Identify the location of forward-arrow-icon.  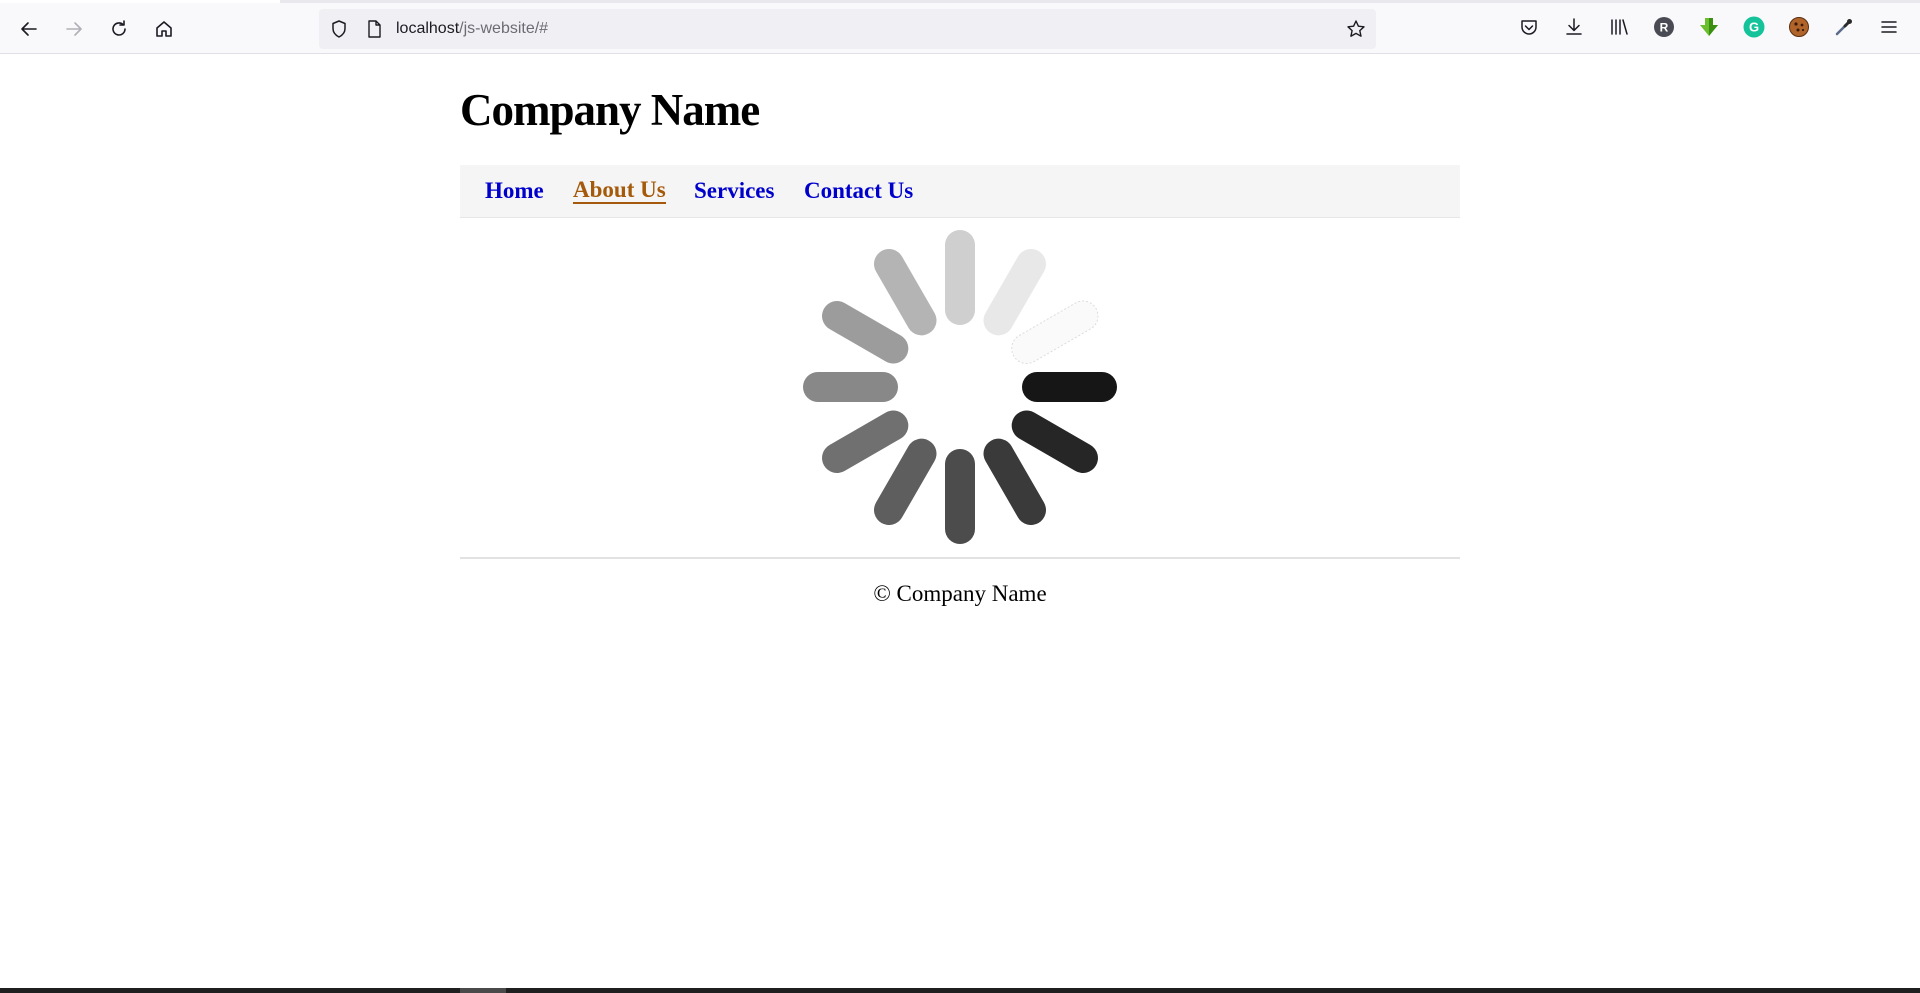
(74, 29).